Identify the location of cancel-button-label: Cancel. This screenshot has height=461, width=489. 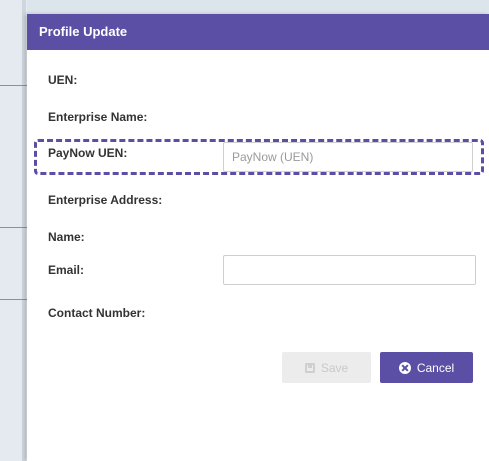
(435, 367).